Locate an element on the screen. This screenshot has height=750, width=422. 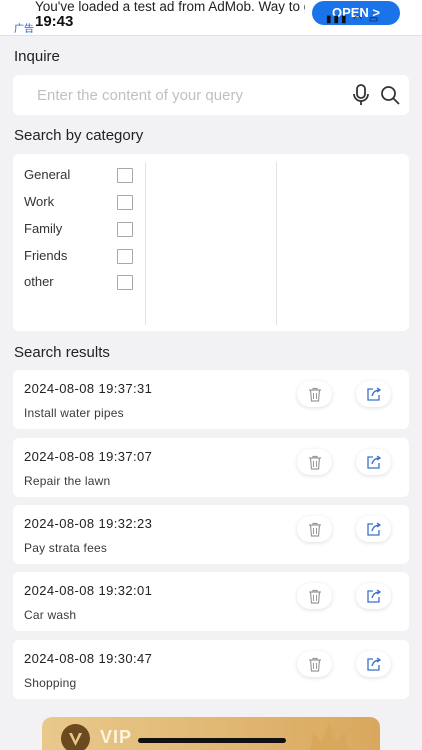
category-title: Search by category is located at coordinates (79, 135).